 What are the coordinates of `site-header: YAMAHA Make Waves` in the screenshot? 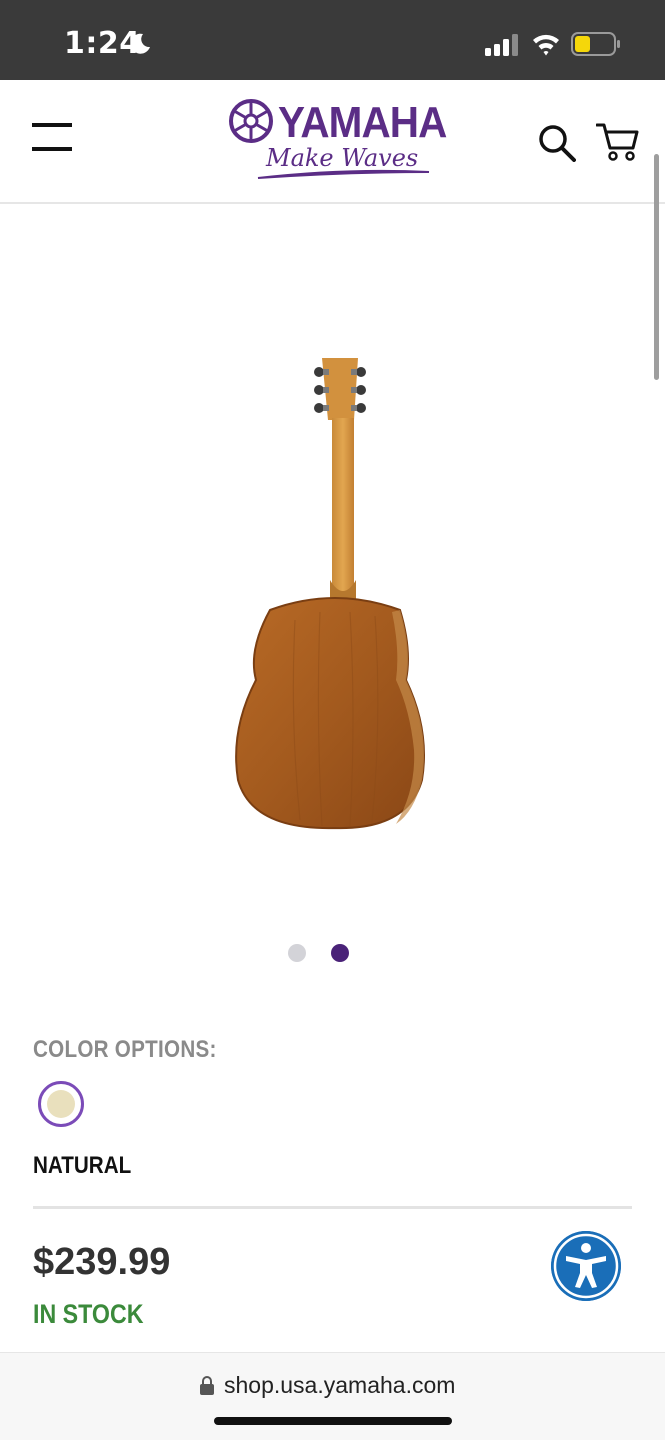 It's located at (332, 142).